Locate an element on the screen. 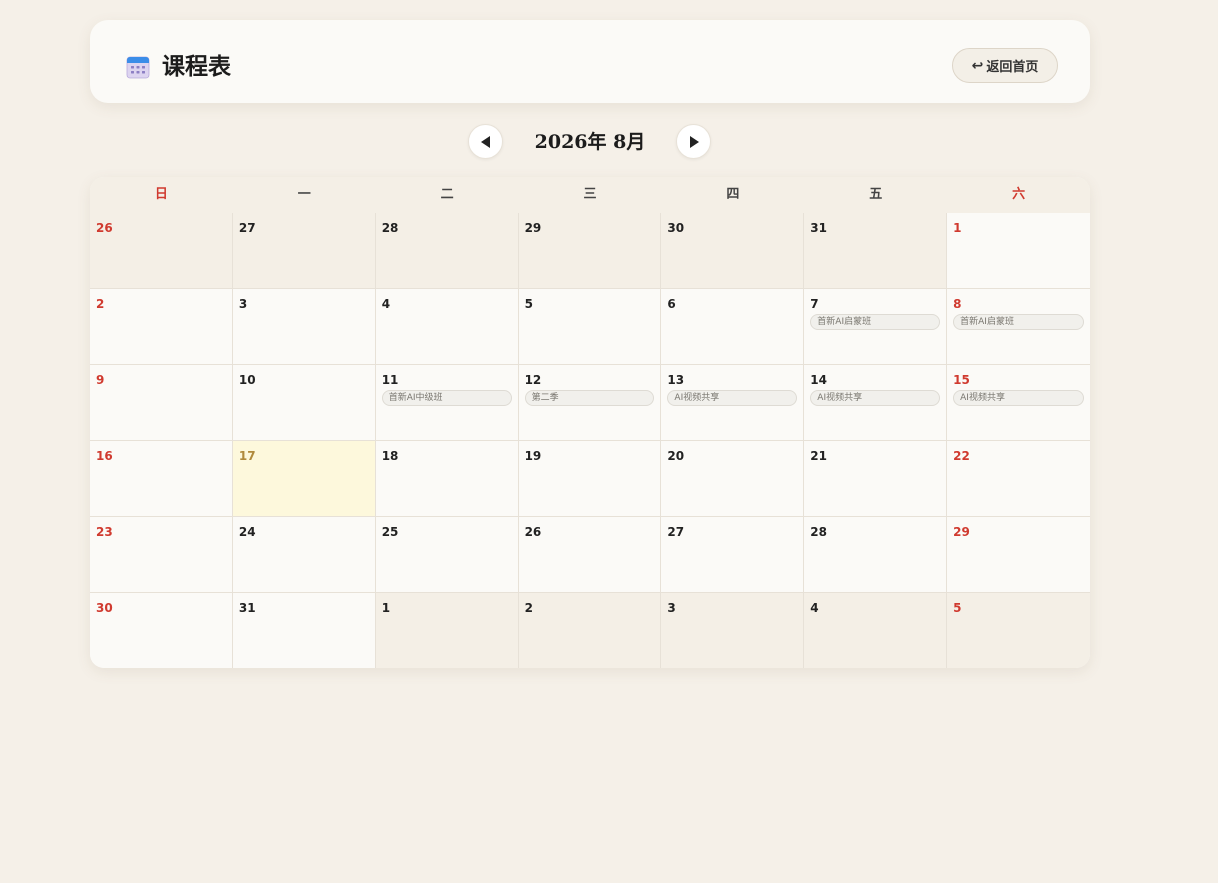 This screenshot has height=883, width=1218. day-cell: 15 AI视频共享 is located at coordinates (1018, 403).